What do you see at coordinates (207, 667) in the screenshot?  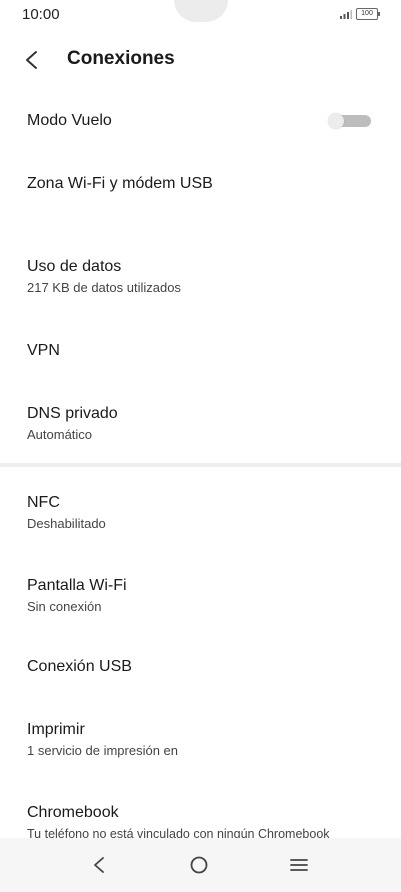 I see `list-item-usb-connection: Conexión USB` at bounding box center [207, 667].